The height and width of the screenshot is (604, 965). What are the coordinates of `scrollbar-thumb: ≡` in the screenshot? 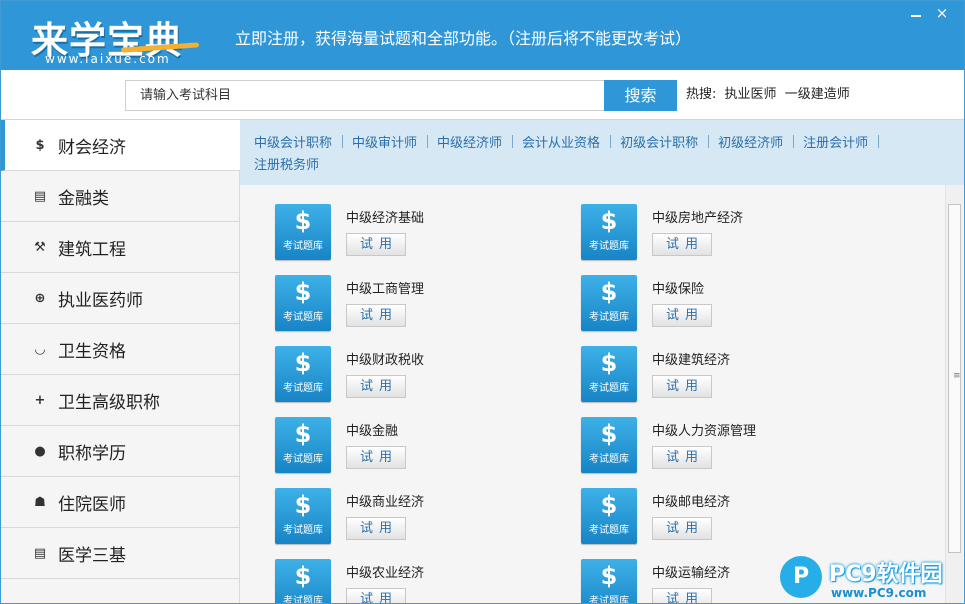 It's located at (954, 378).